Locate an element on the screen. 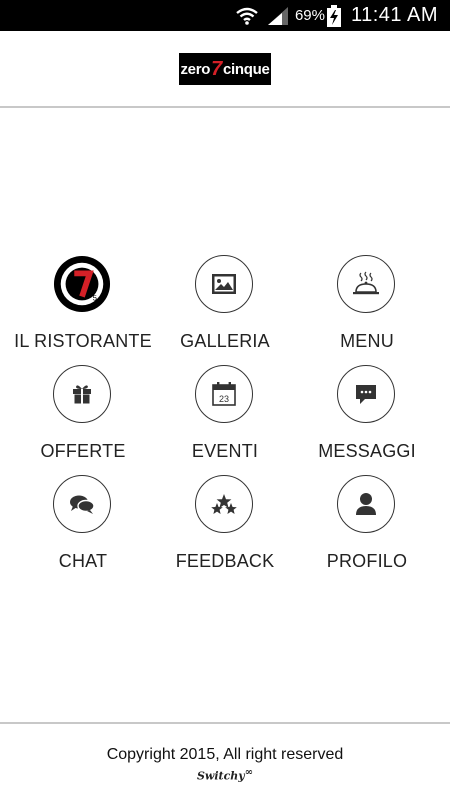 The height and width of the screenshot is (800, 450). user-icon is located at coordinates (366, 504).